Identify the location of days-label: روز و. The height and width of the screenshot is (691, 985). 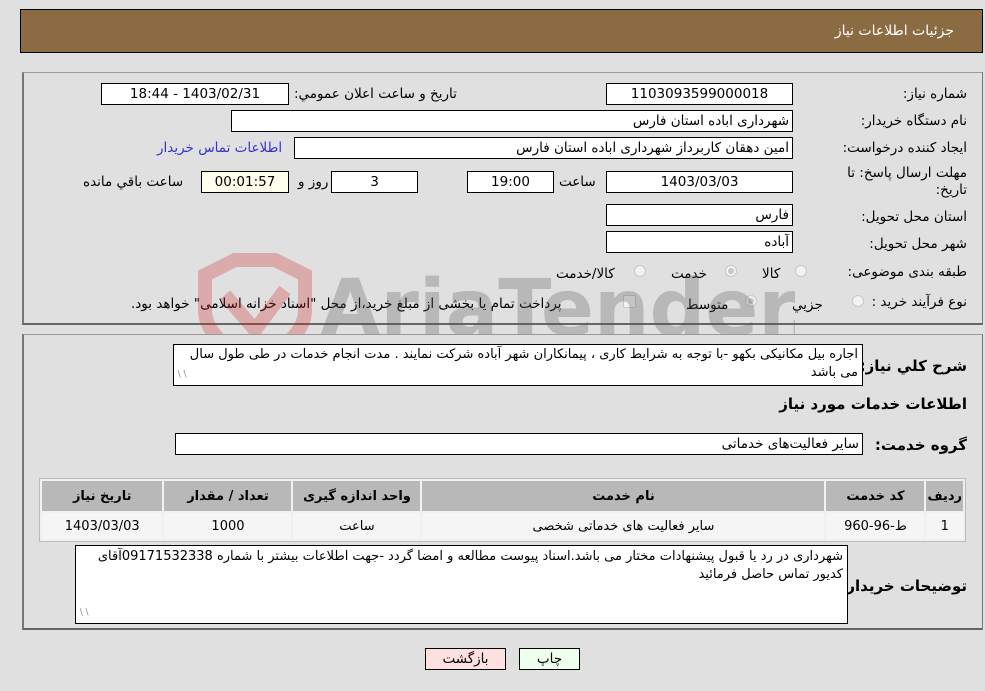
(313, 182).